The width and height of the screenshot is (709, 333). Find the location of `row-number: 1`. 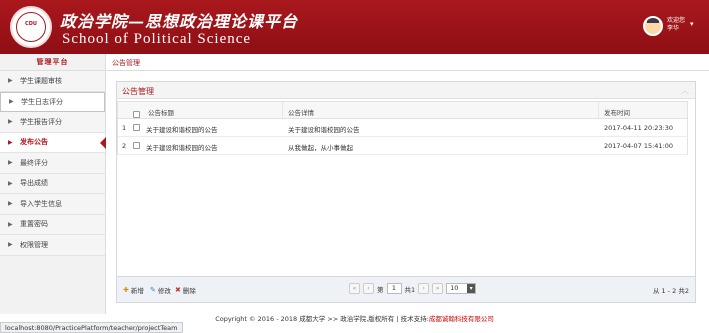

row-number: 1 is located at coordinates (124, 128).